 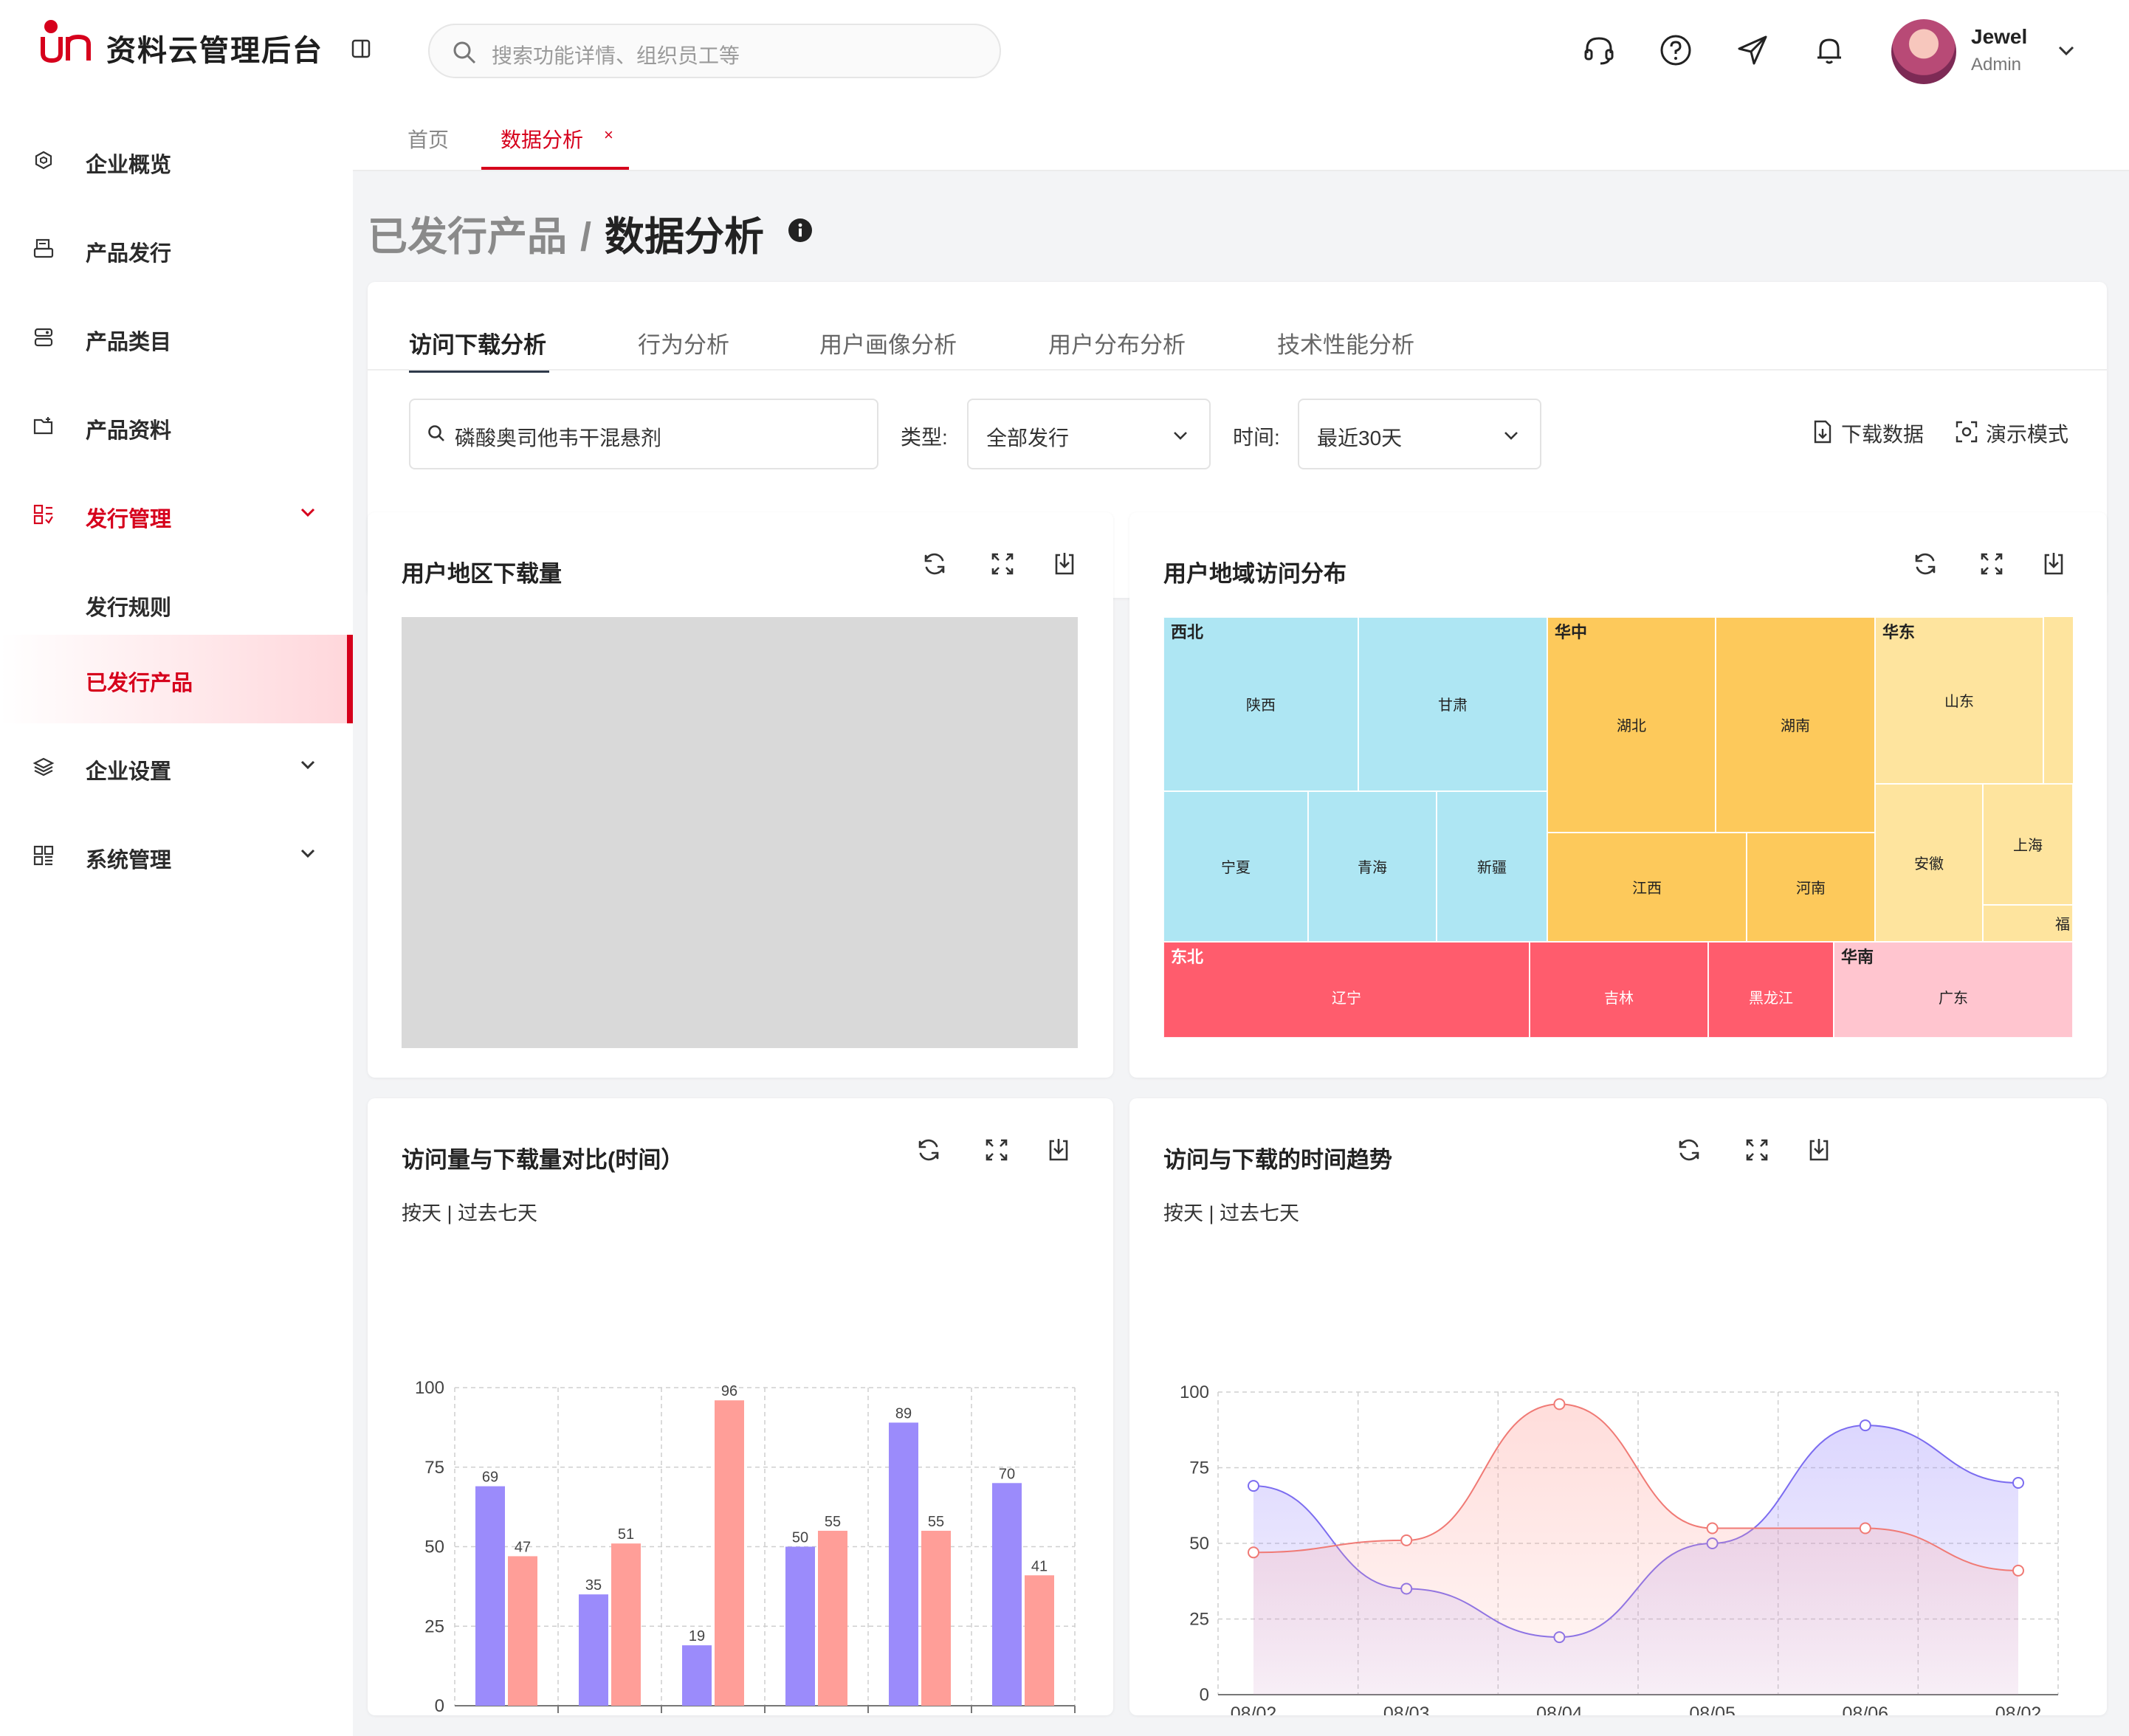 What do you see at coordinates (542, 139) in the screenshot?
I see `page-tab-data-analysis: 数据分析` at bounding box center [542, 139].